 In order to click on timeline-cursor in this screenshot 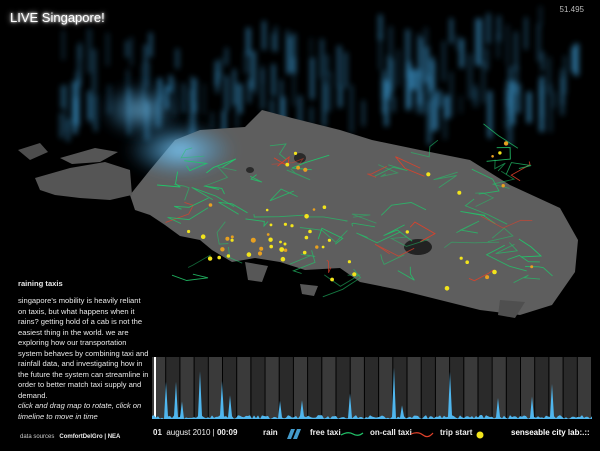, I will do `click(155, 388)`.